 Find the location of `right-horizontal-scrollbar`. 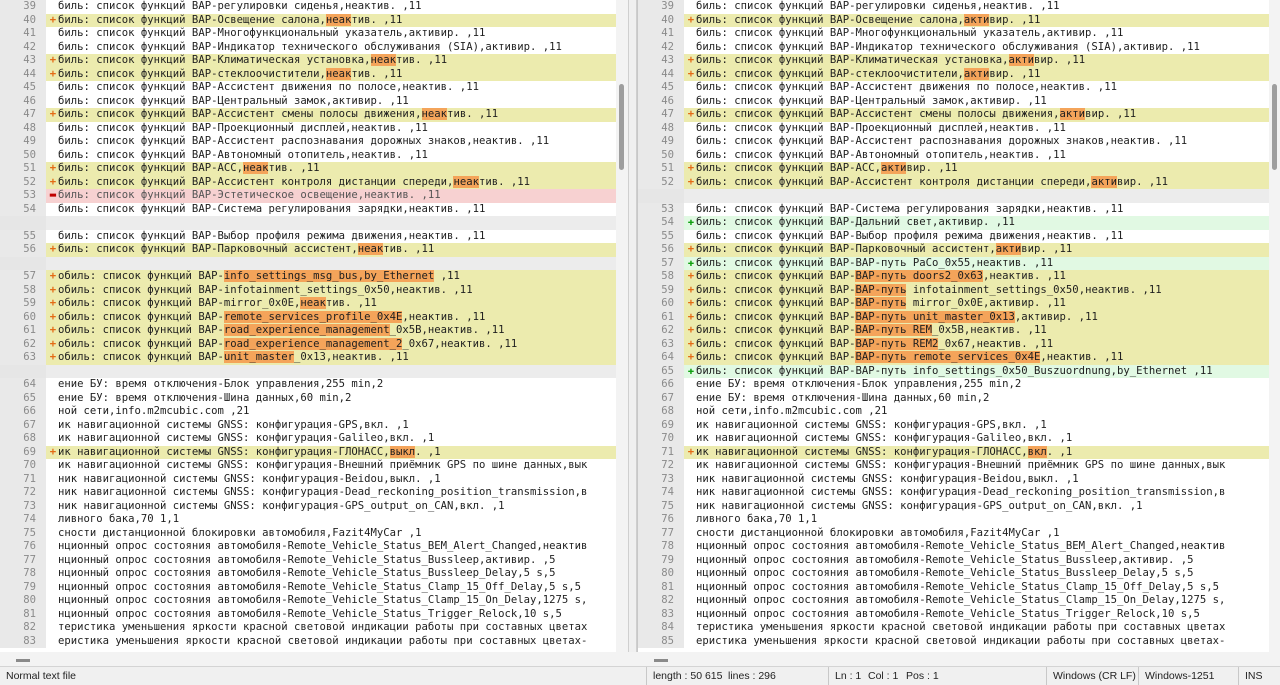

right-horizontal-scrollbar is located at coordinates (959, 660).